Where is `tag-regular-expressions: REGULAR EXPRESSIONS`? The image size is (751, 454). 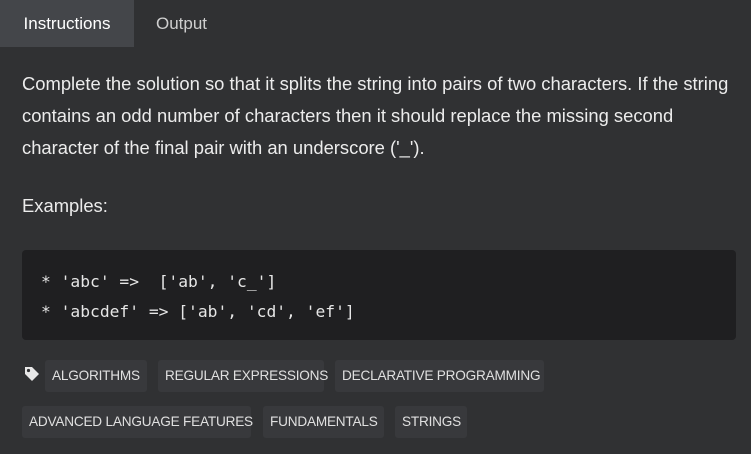 tag-regular-expressions: REGULAR EXPRESSIONS is located at coordinates (243, 376).